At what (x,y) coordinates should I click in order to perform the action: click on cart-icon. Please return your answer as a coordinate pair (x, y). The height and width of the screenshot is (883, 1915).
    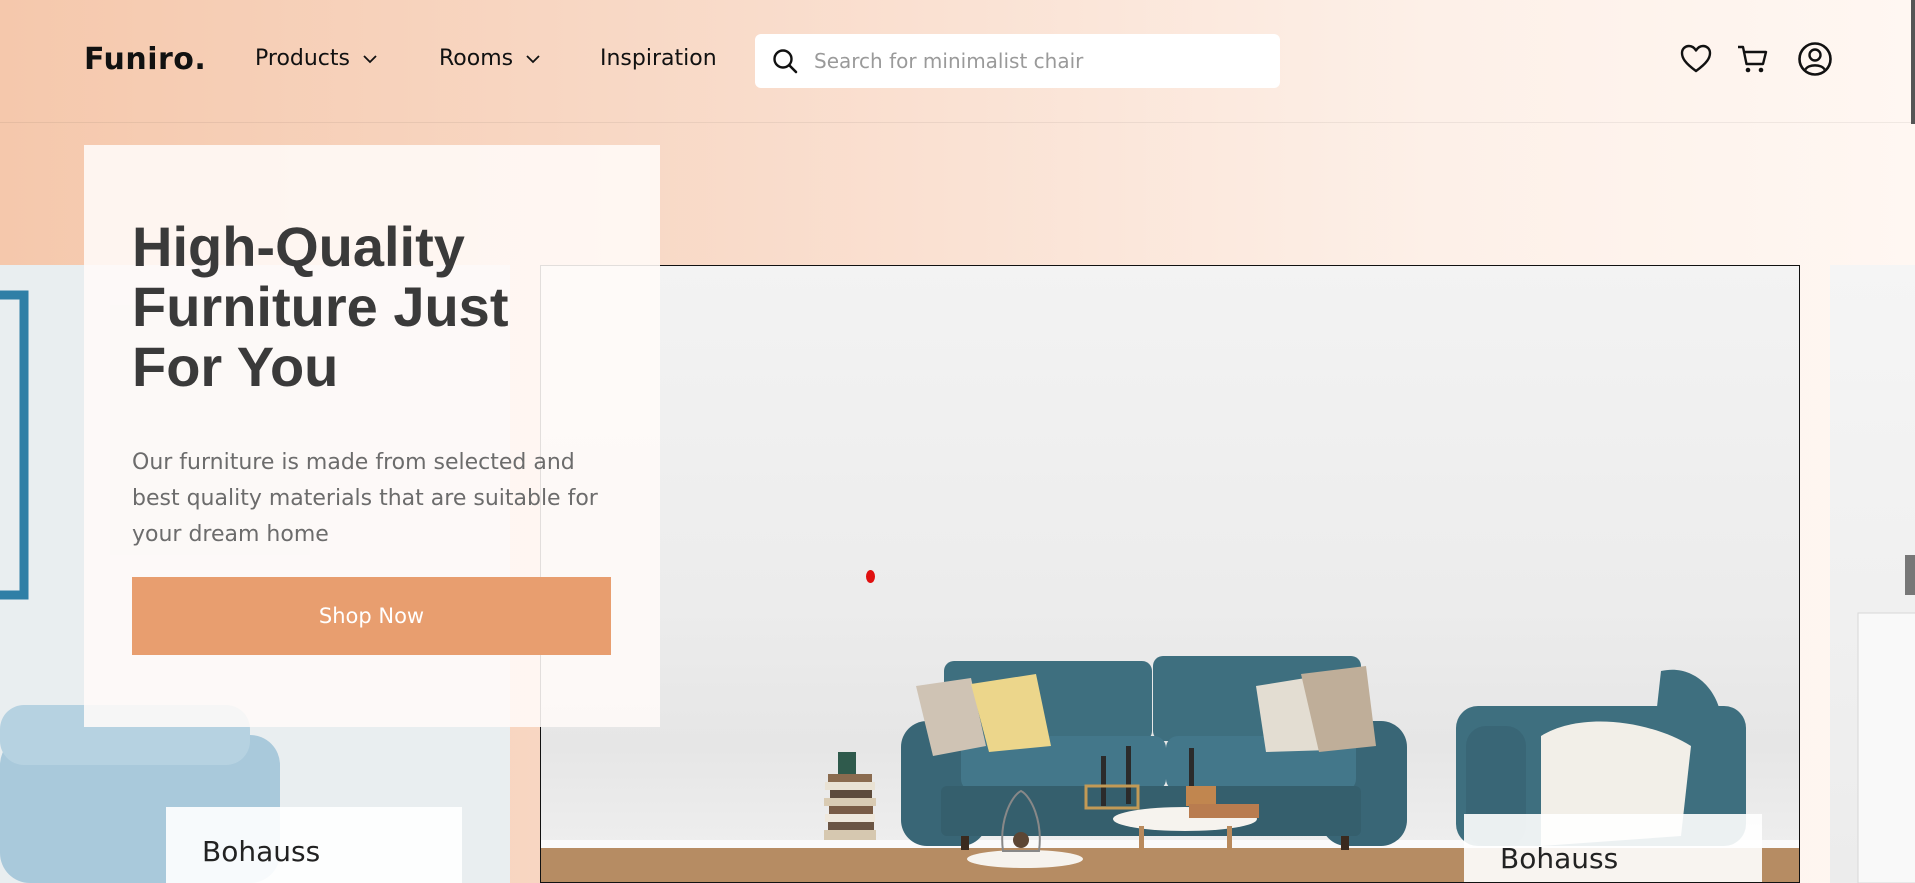
    Looking at the image, I should click on (1753, 59).